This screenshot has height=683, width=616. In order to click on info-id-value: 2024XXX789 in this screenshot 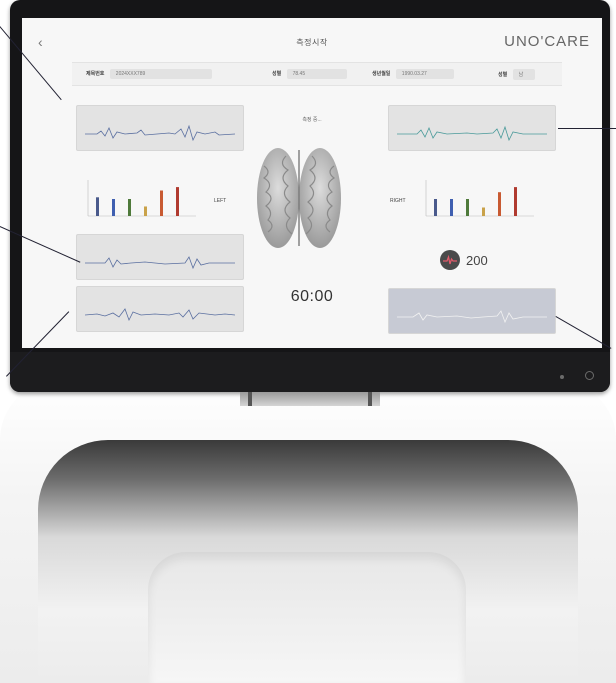, I will do `click(160, 74)`.